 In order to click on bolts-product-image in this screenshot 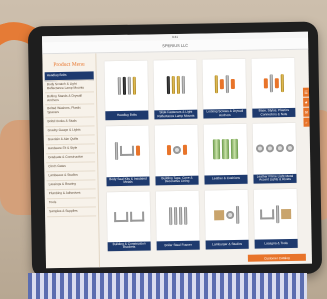, I will do `click(126, 85)`.